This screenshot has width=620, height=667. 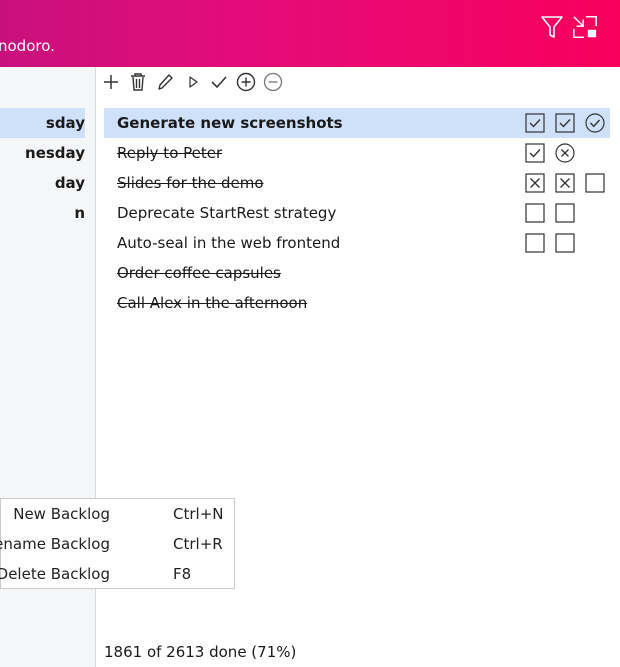 I want to click on compact-mode-icon, so click(x=585, y=27).